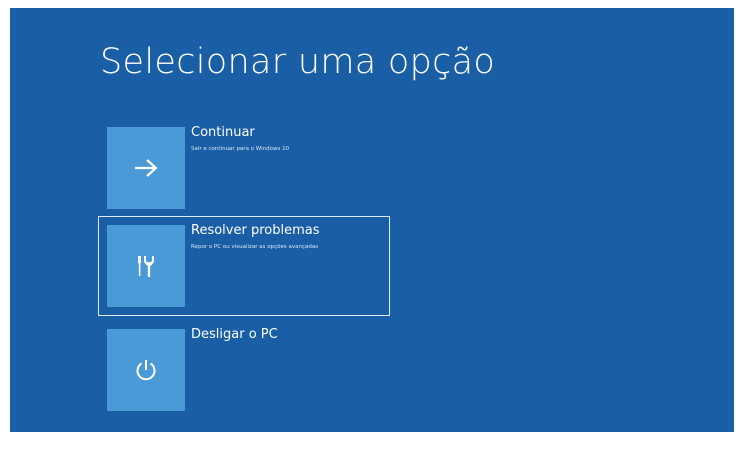 The width and height of the screenshot is (743, 460). I want to click on tools-icon, so click(146, 266).